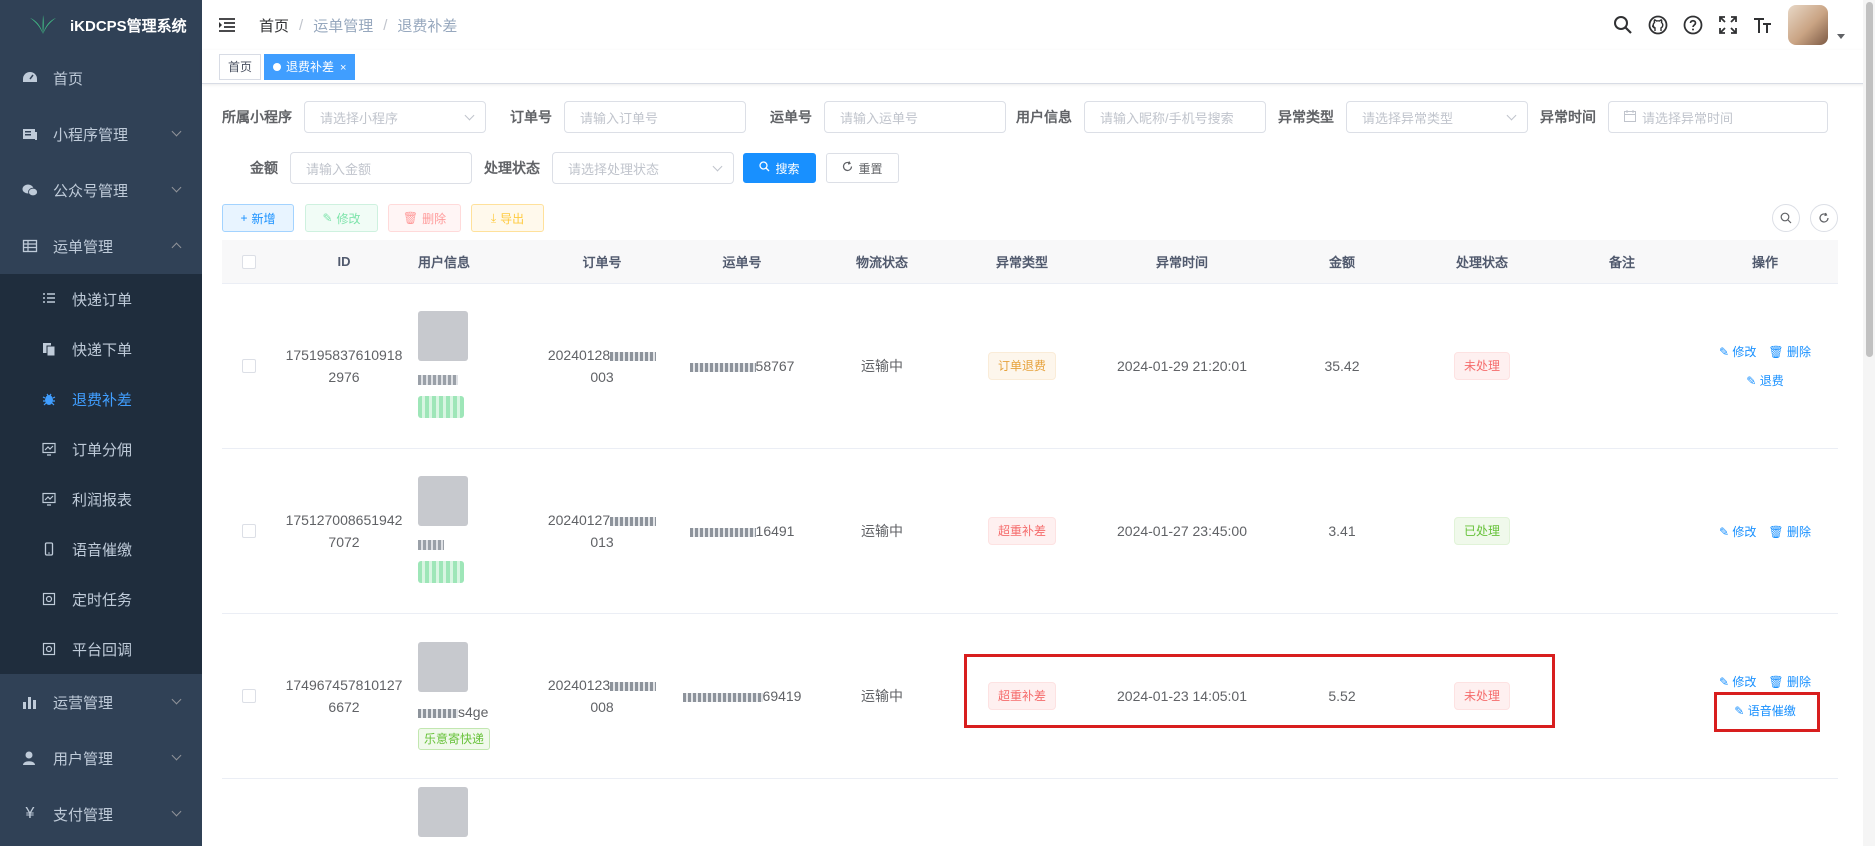  What do you see at coordinates (1869, 423) in the screenshot?
I see `page-scrollbar` at bounding box center [1869, 423].